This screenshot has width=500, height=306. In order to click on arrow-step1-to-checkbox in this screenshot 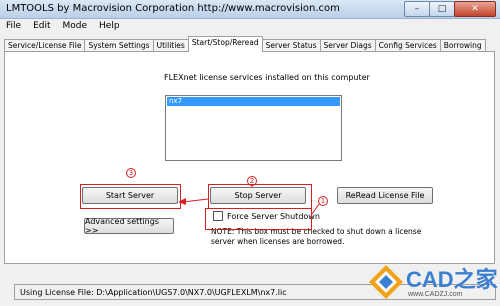, I will do `click(315, 209)`.